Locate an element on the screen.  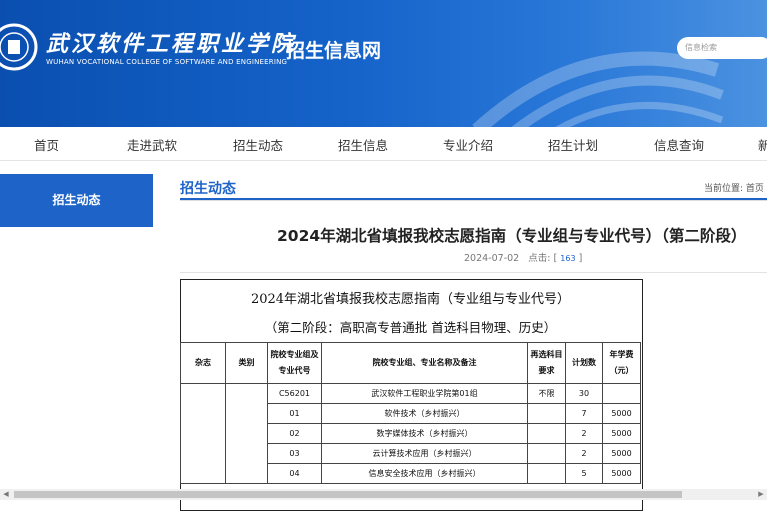
table-cell-code: 03 is located at coordinates (294, 453).